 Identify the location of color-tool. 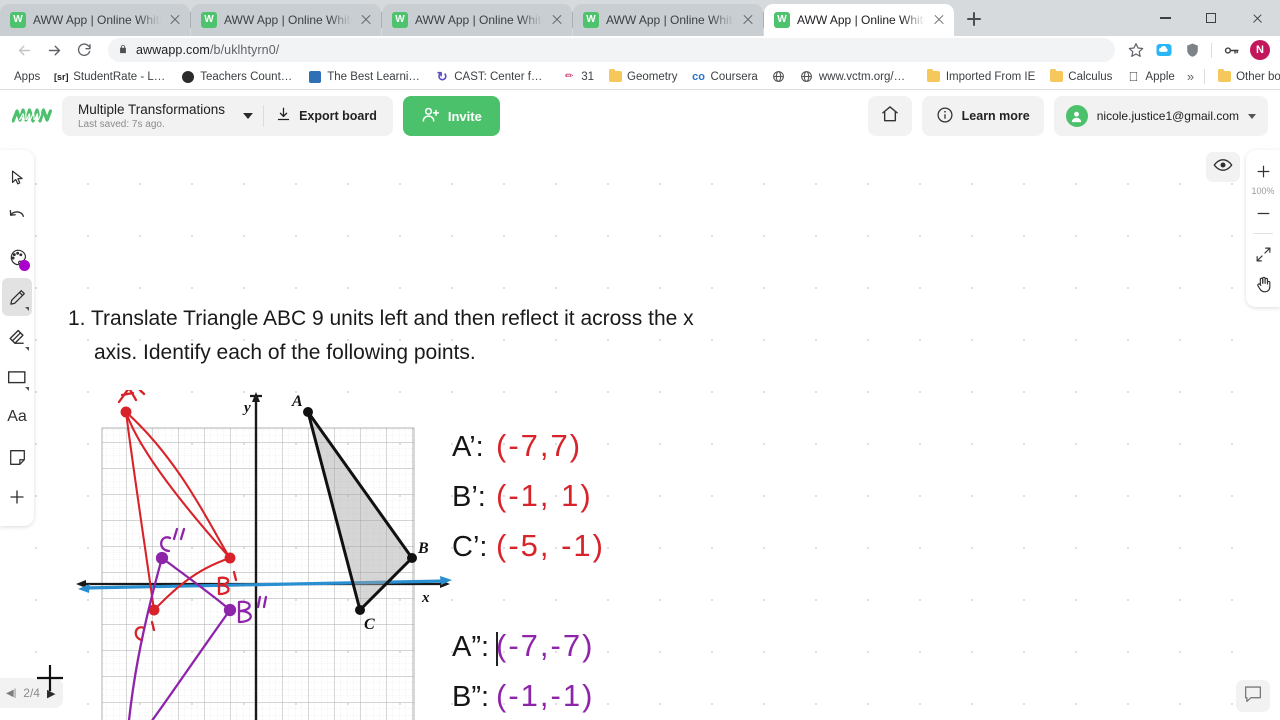
(17, 257).